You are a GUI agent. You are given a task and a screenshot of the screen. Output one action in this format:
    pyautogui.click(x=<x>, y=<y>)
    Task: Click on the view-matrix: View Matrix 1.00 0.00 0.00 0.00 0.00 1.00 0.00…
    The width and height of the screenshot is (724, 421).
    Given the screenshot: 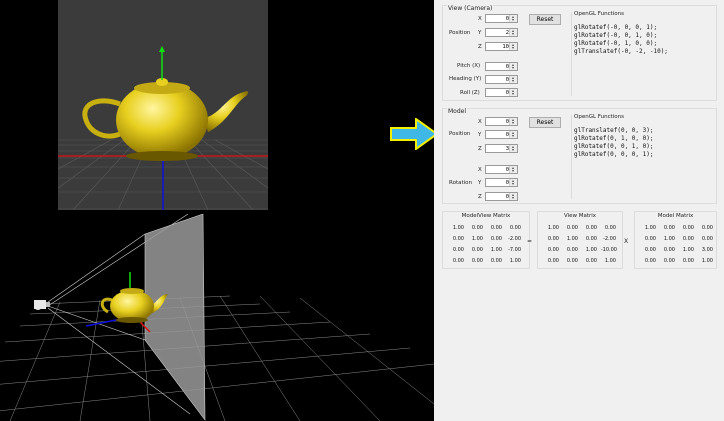 What is the action you would take?
    pyautogui.click(x=580, y=240)
    